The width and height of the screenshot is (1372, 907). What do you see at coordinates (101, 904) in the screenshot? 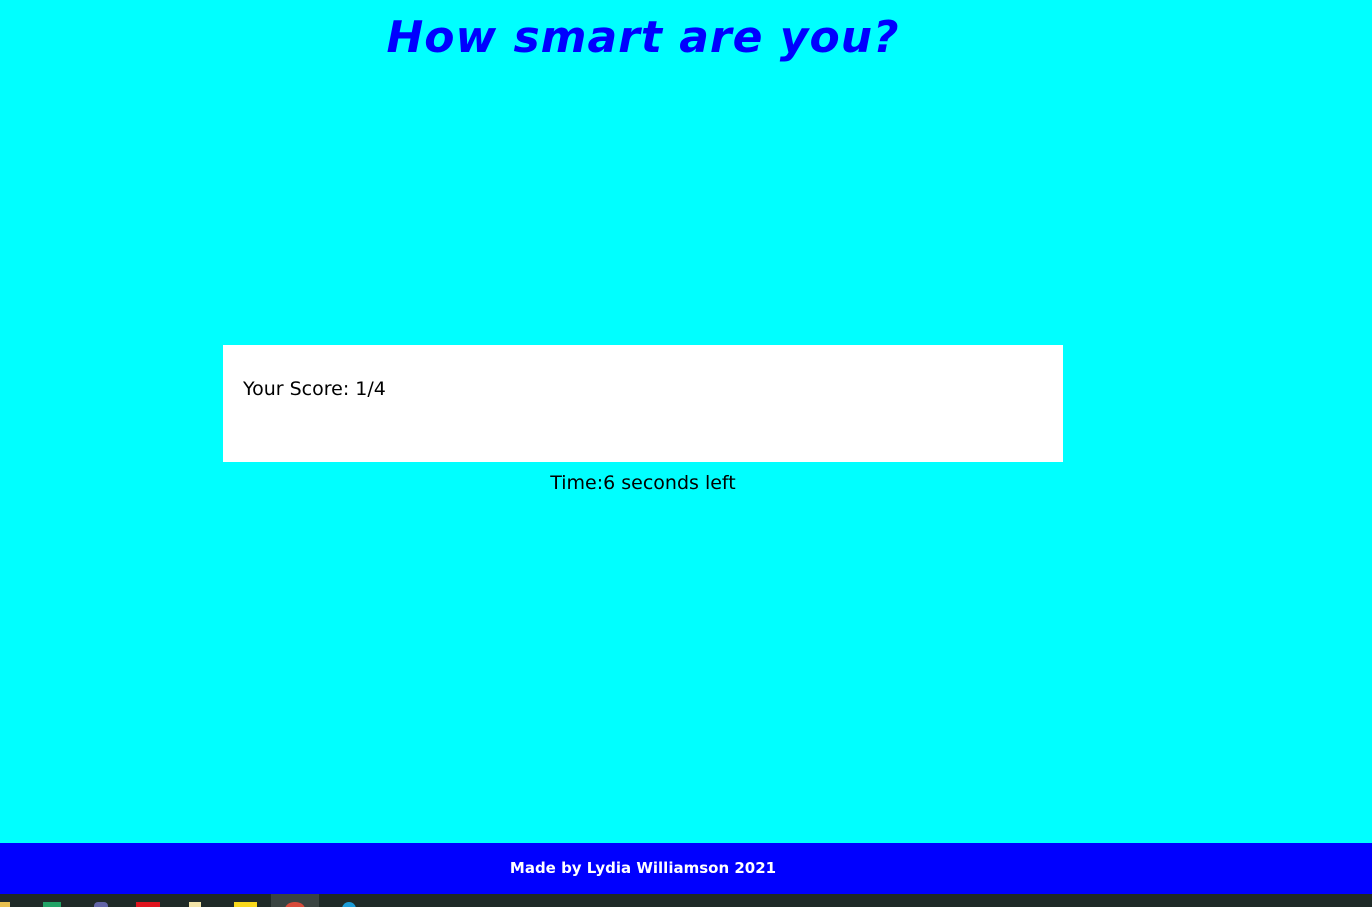
I see `teams-app-icon` at bounding box center [101, 904].